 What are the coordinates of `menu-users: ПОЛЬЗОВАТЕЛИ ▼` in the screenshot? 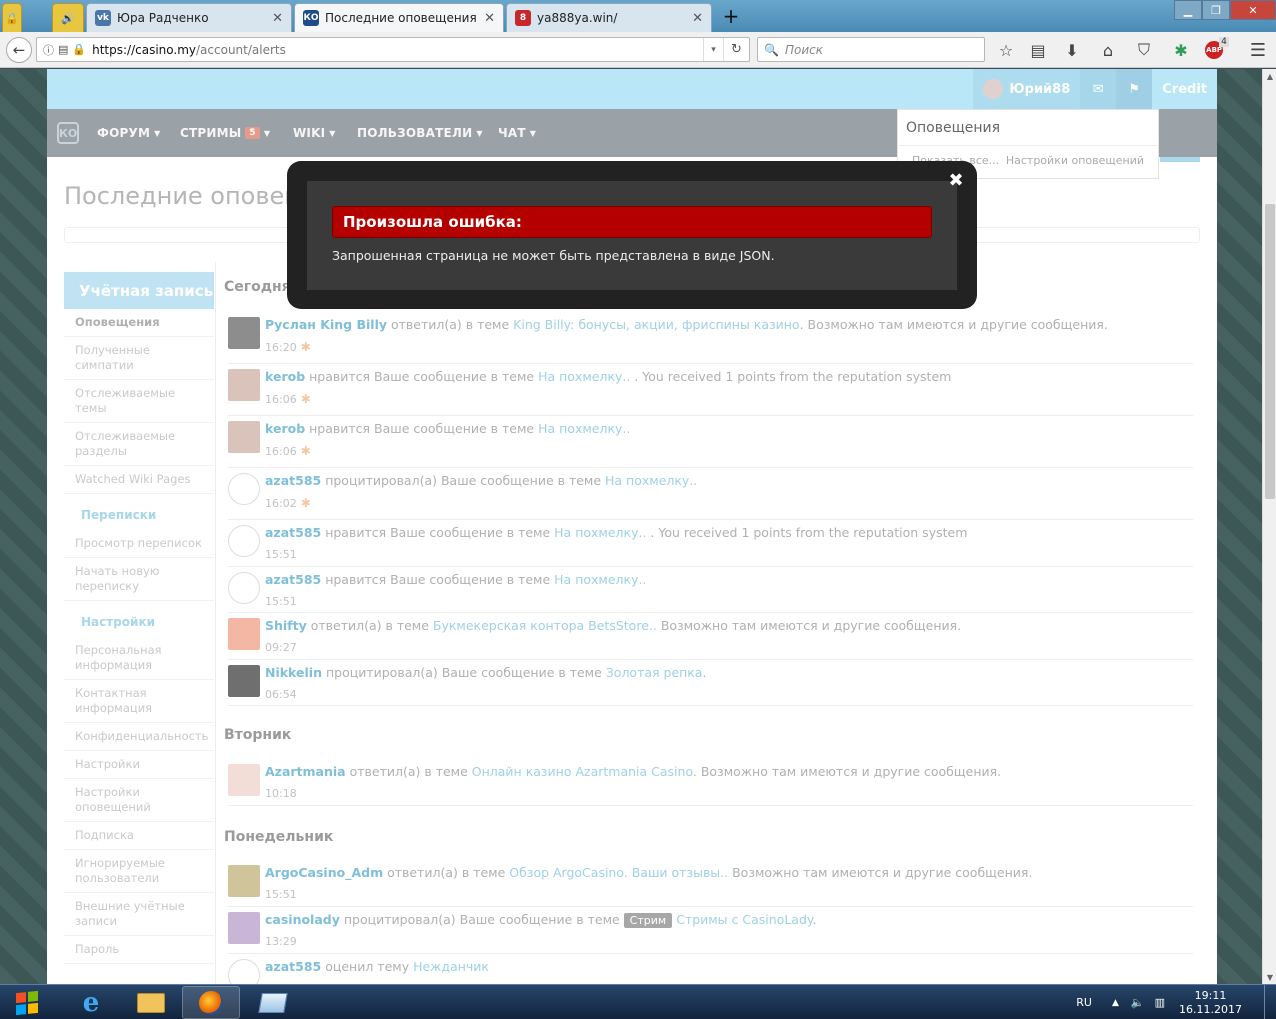 It's located at (420, 133).